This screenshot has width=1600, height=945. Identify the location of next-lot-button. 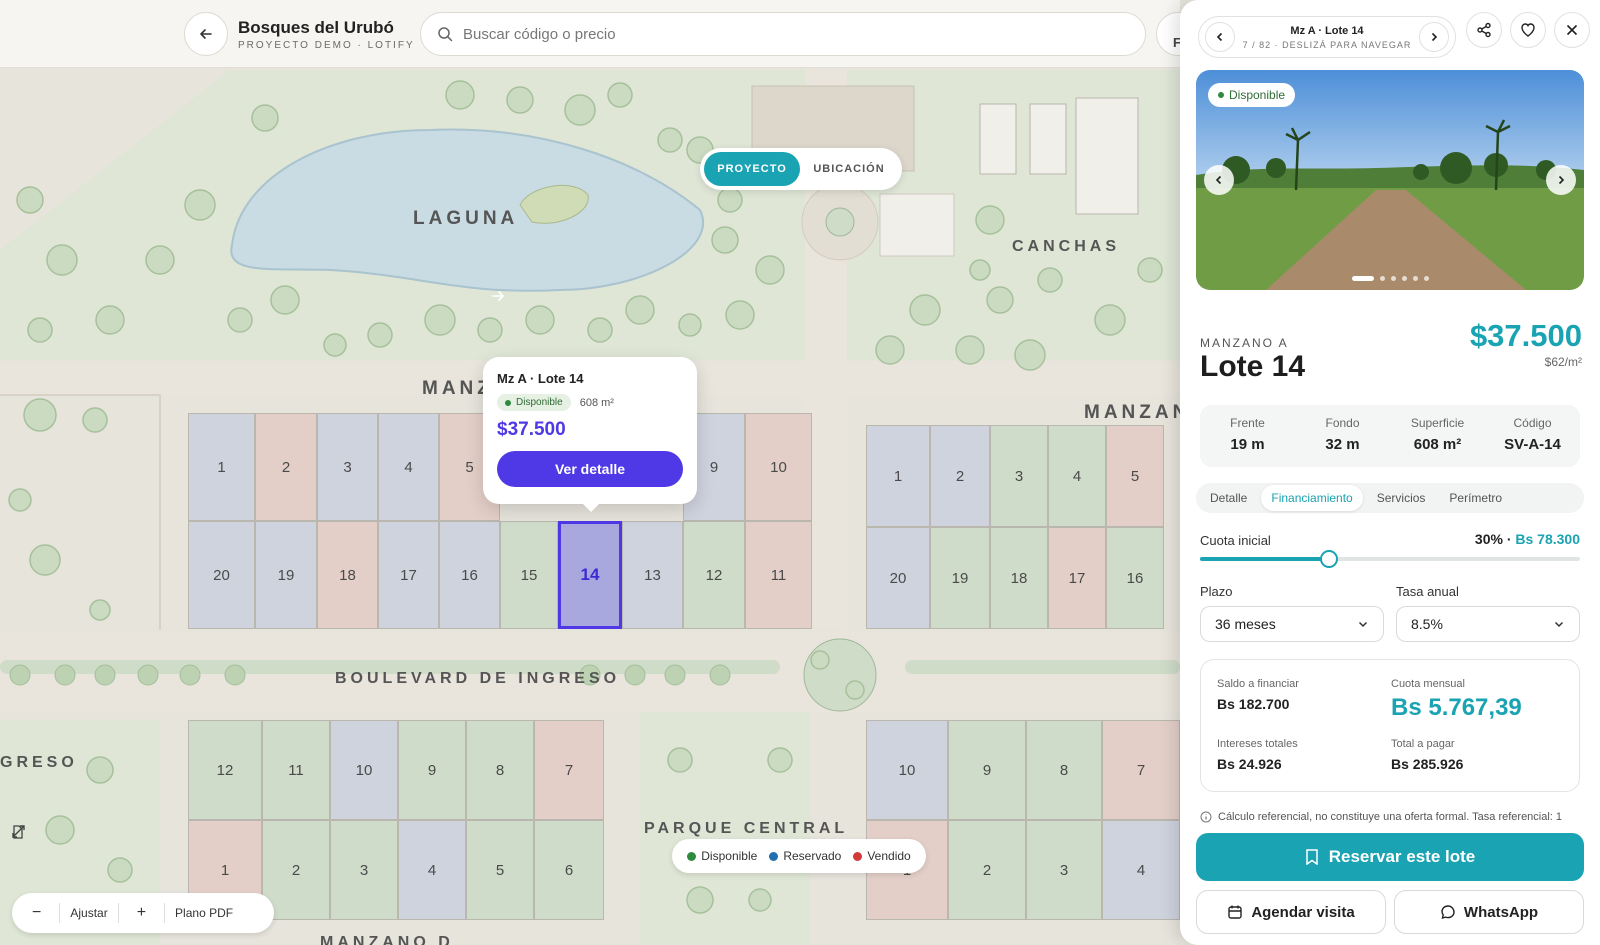
(1434, 37).